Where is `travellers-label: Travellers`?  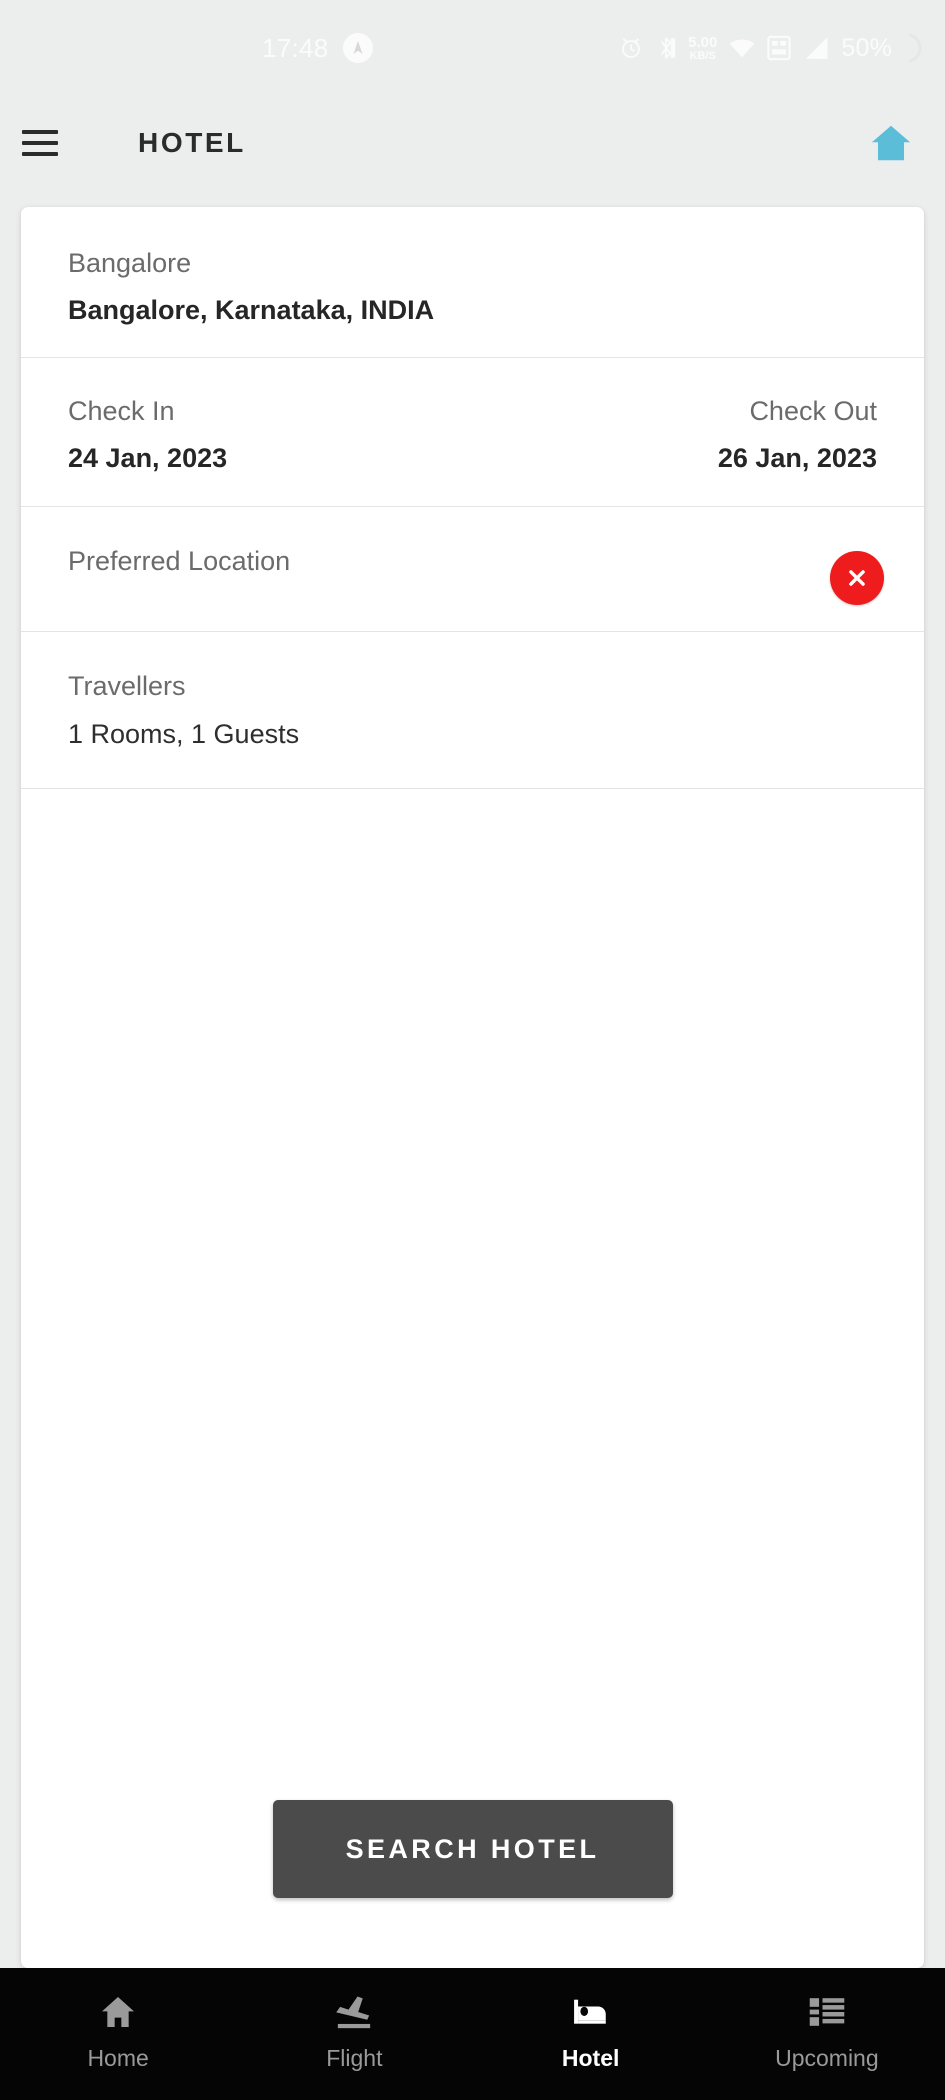 travellers-label: Travellers is located at coordinates (127, 685).